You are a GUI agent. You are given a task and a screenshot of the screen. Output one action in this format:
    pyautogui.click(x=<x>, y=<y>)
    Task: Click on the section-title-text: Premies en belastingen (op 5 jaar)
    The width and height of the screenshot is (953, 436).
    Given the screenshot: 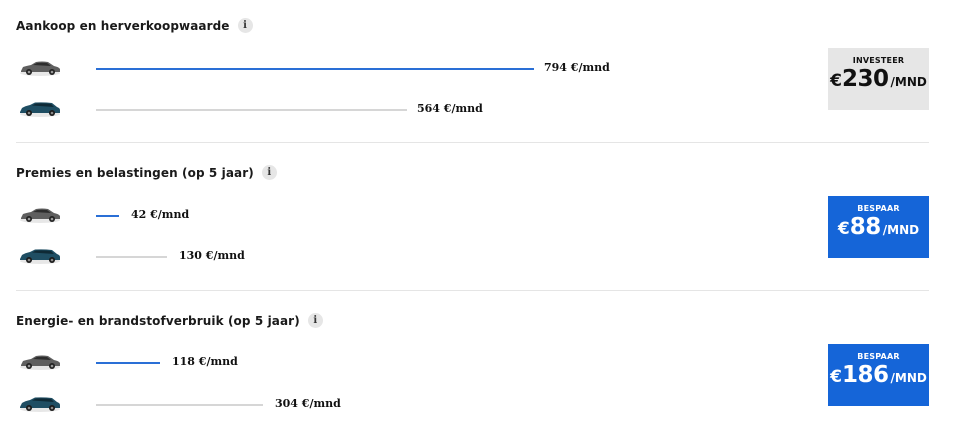 What is the action you would take?
    pyautogui.click(x=135, y=172)
    